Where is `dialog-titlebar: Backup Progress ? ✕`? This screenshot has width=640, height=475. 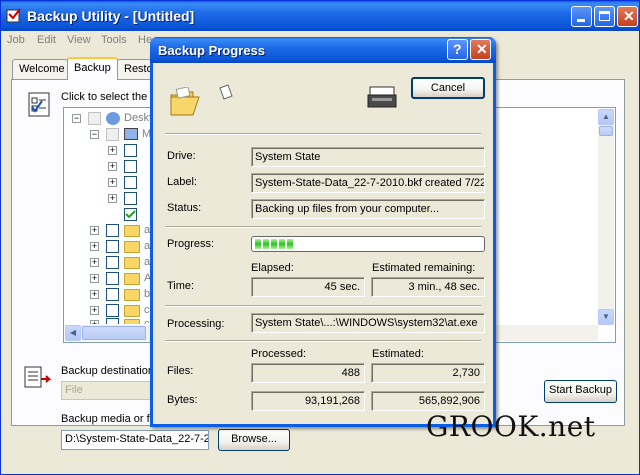 dialog-titlebar: Backup Progress ? ✕ is located at coordinates (323, 50).